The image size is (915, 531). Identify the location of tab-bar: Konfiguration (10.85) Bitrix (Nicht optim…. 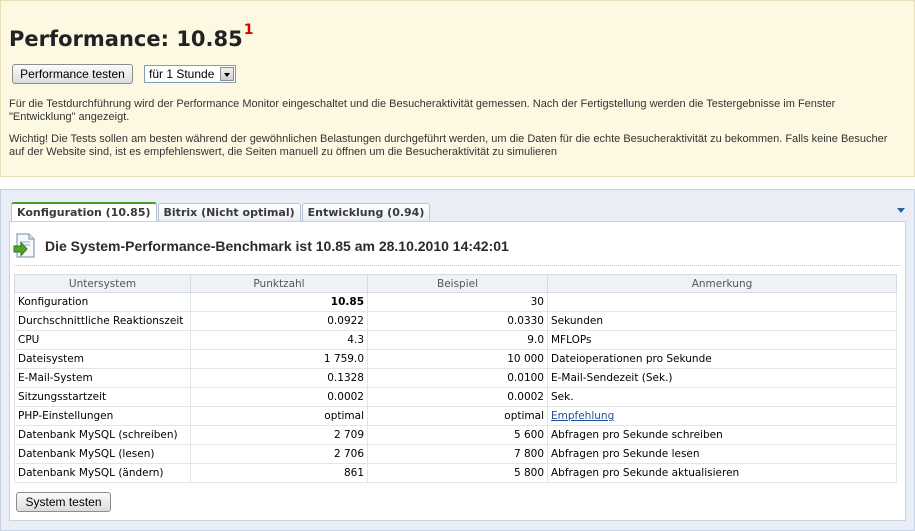
(221, 212).